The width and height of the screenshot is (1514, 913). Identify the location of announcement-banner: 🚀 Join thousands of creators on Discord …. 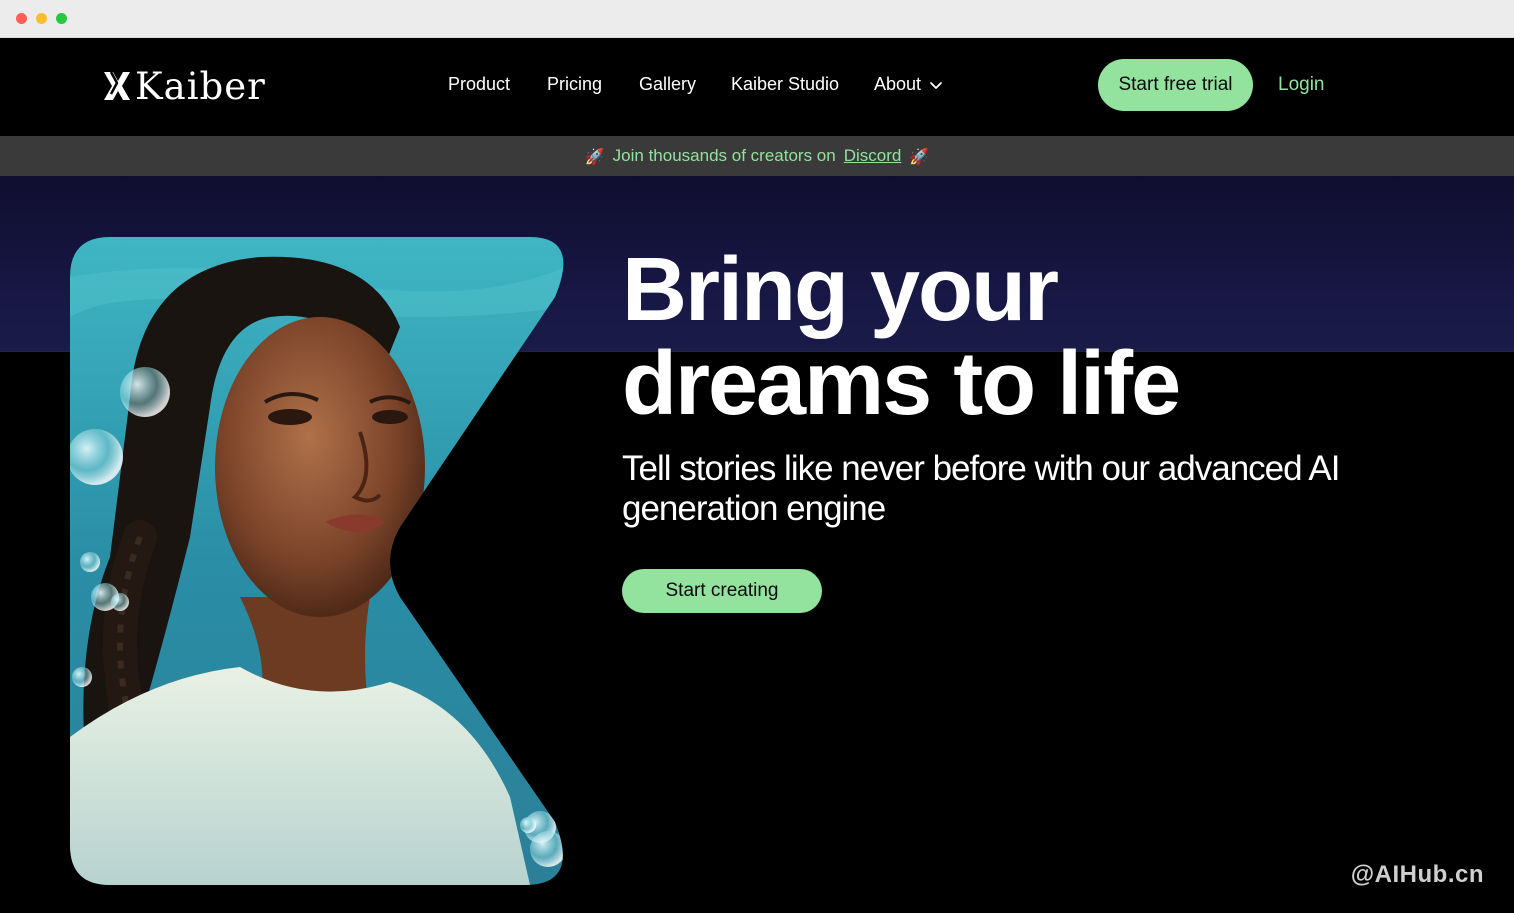
(757, 156).